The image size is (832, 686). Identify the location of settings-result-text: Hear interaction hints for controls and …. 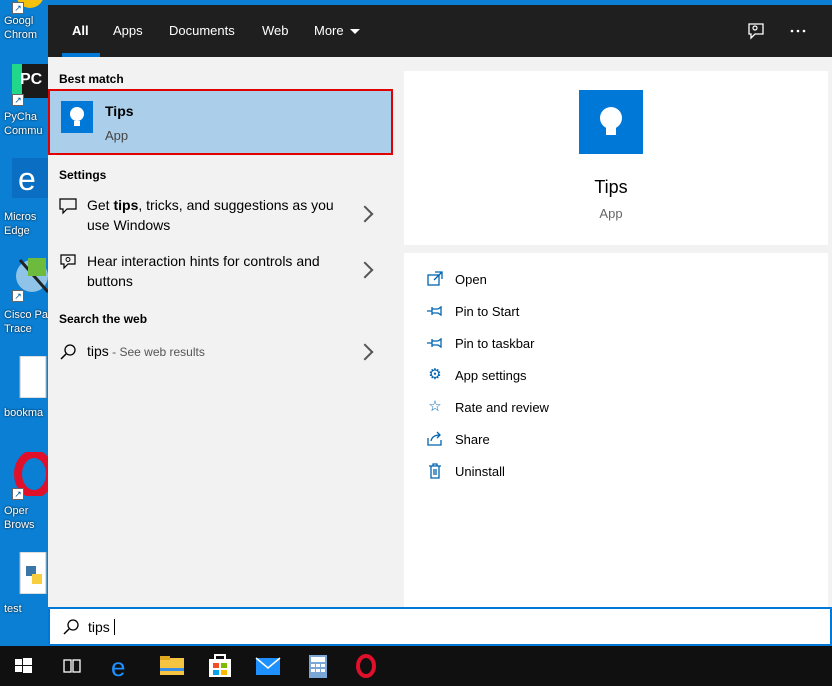
(203, 271).